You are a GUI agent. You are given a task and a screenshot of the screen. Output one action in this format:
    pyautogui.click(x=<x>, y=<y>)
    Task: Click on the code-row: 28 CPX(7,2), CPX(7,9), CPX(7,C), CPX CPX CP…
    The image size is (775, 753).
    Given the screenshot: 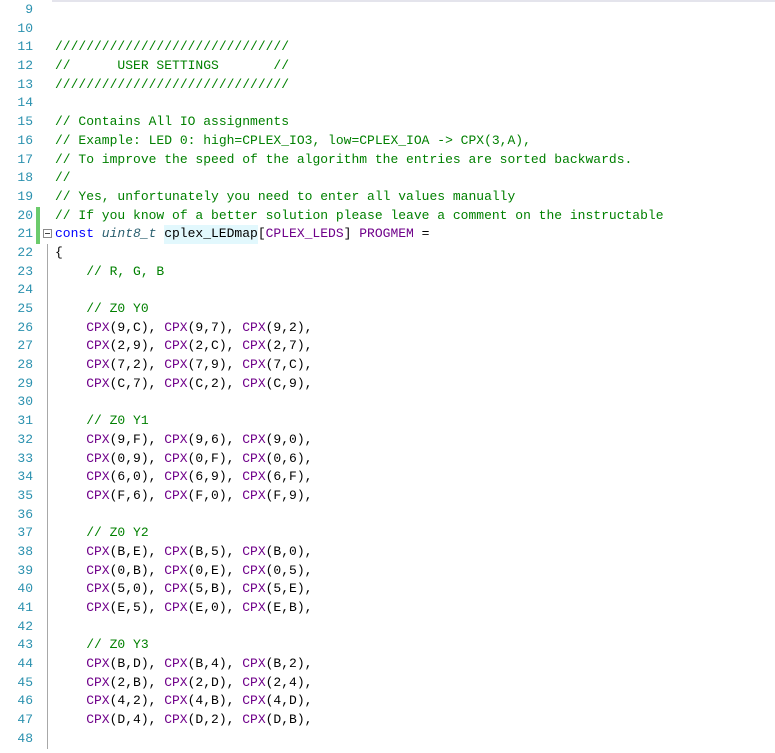 What is the action you would take?
    pyautogui.click(x=387, y=365)
    